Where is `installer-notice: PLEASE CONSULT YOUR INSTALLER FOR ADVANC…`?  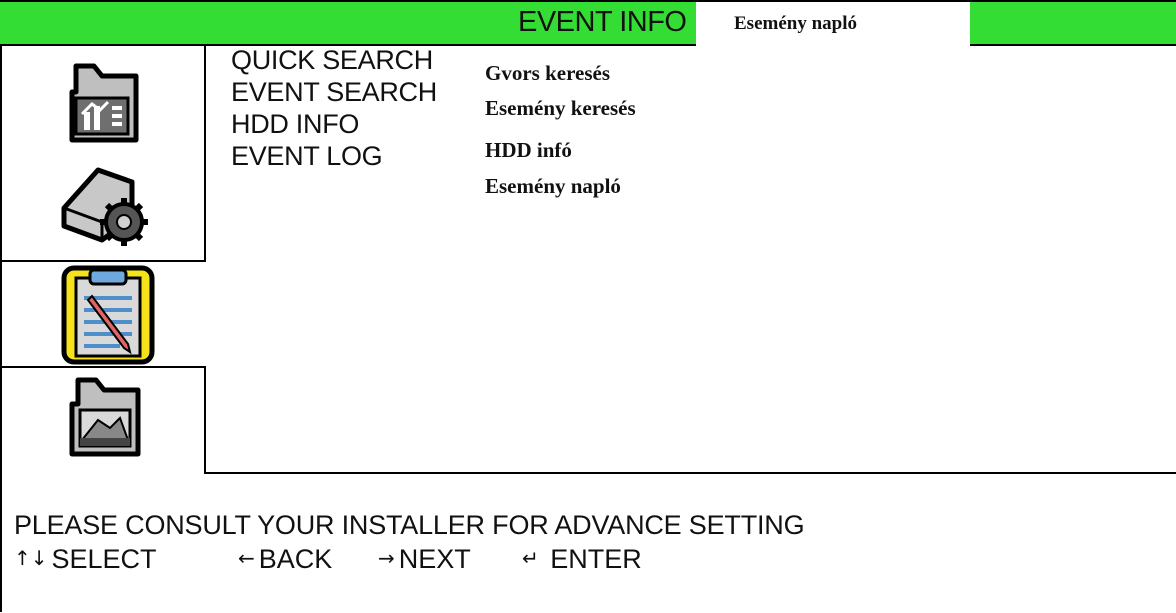
installer-notice: PLEASE CONSULT YOUR INSTALLER FOR ADVANC… is located at coordinates (409, 525).